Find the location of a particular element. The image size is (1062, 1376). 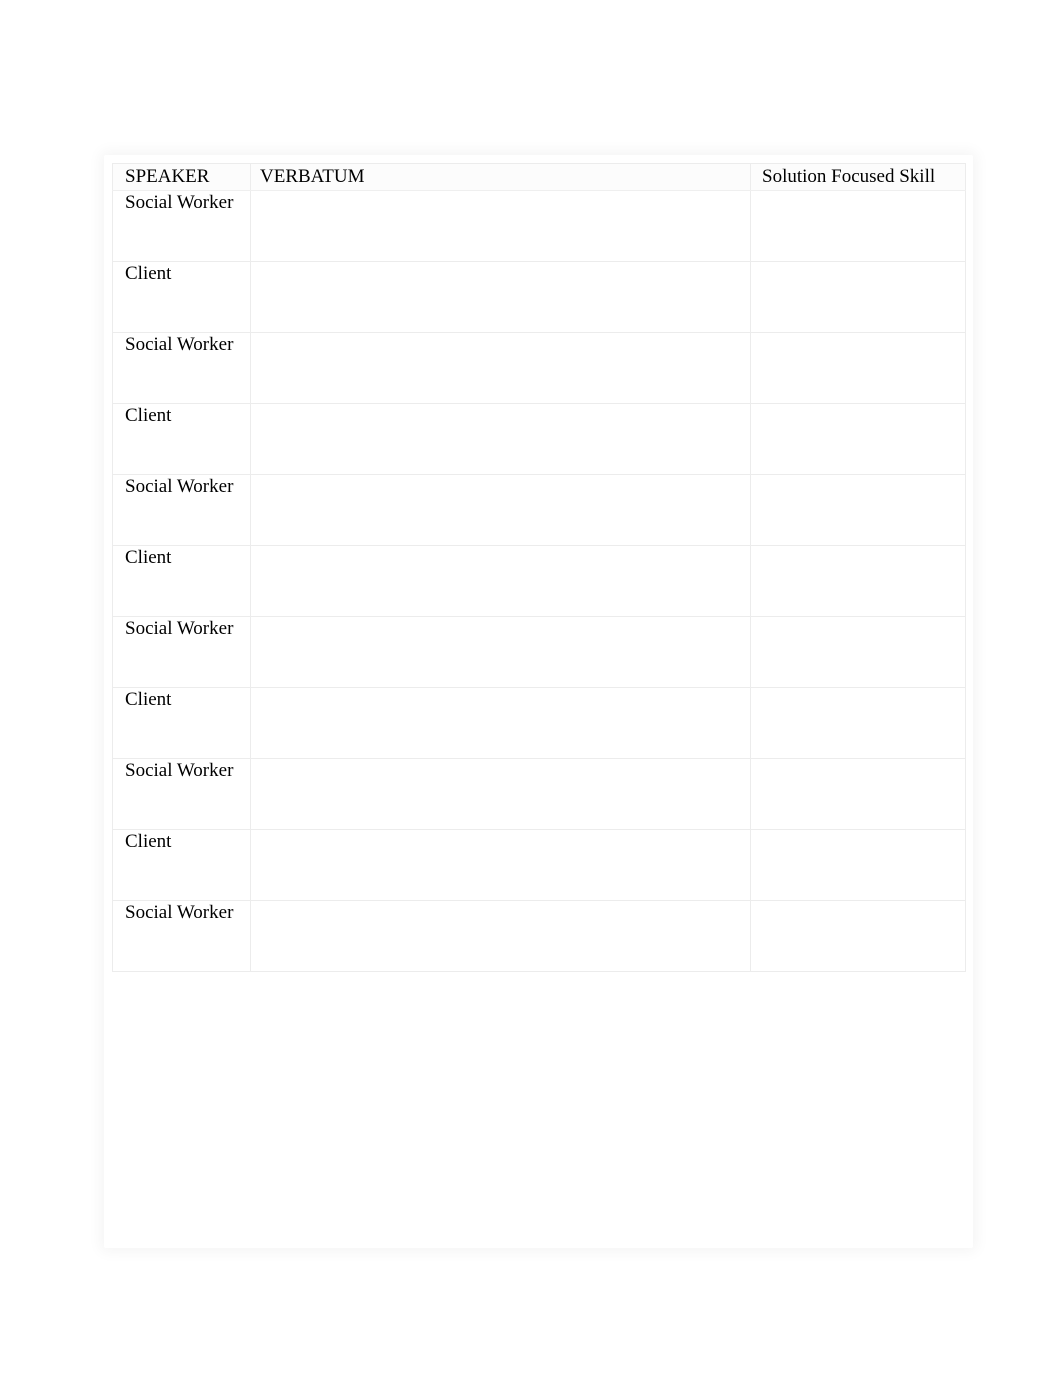

column-header-verbatum: VERBATUM is located at coordinates (500, 177).